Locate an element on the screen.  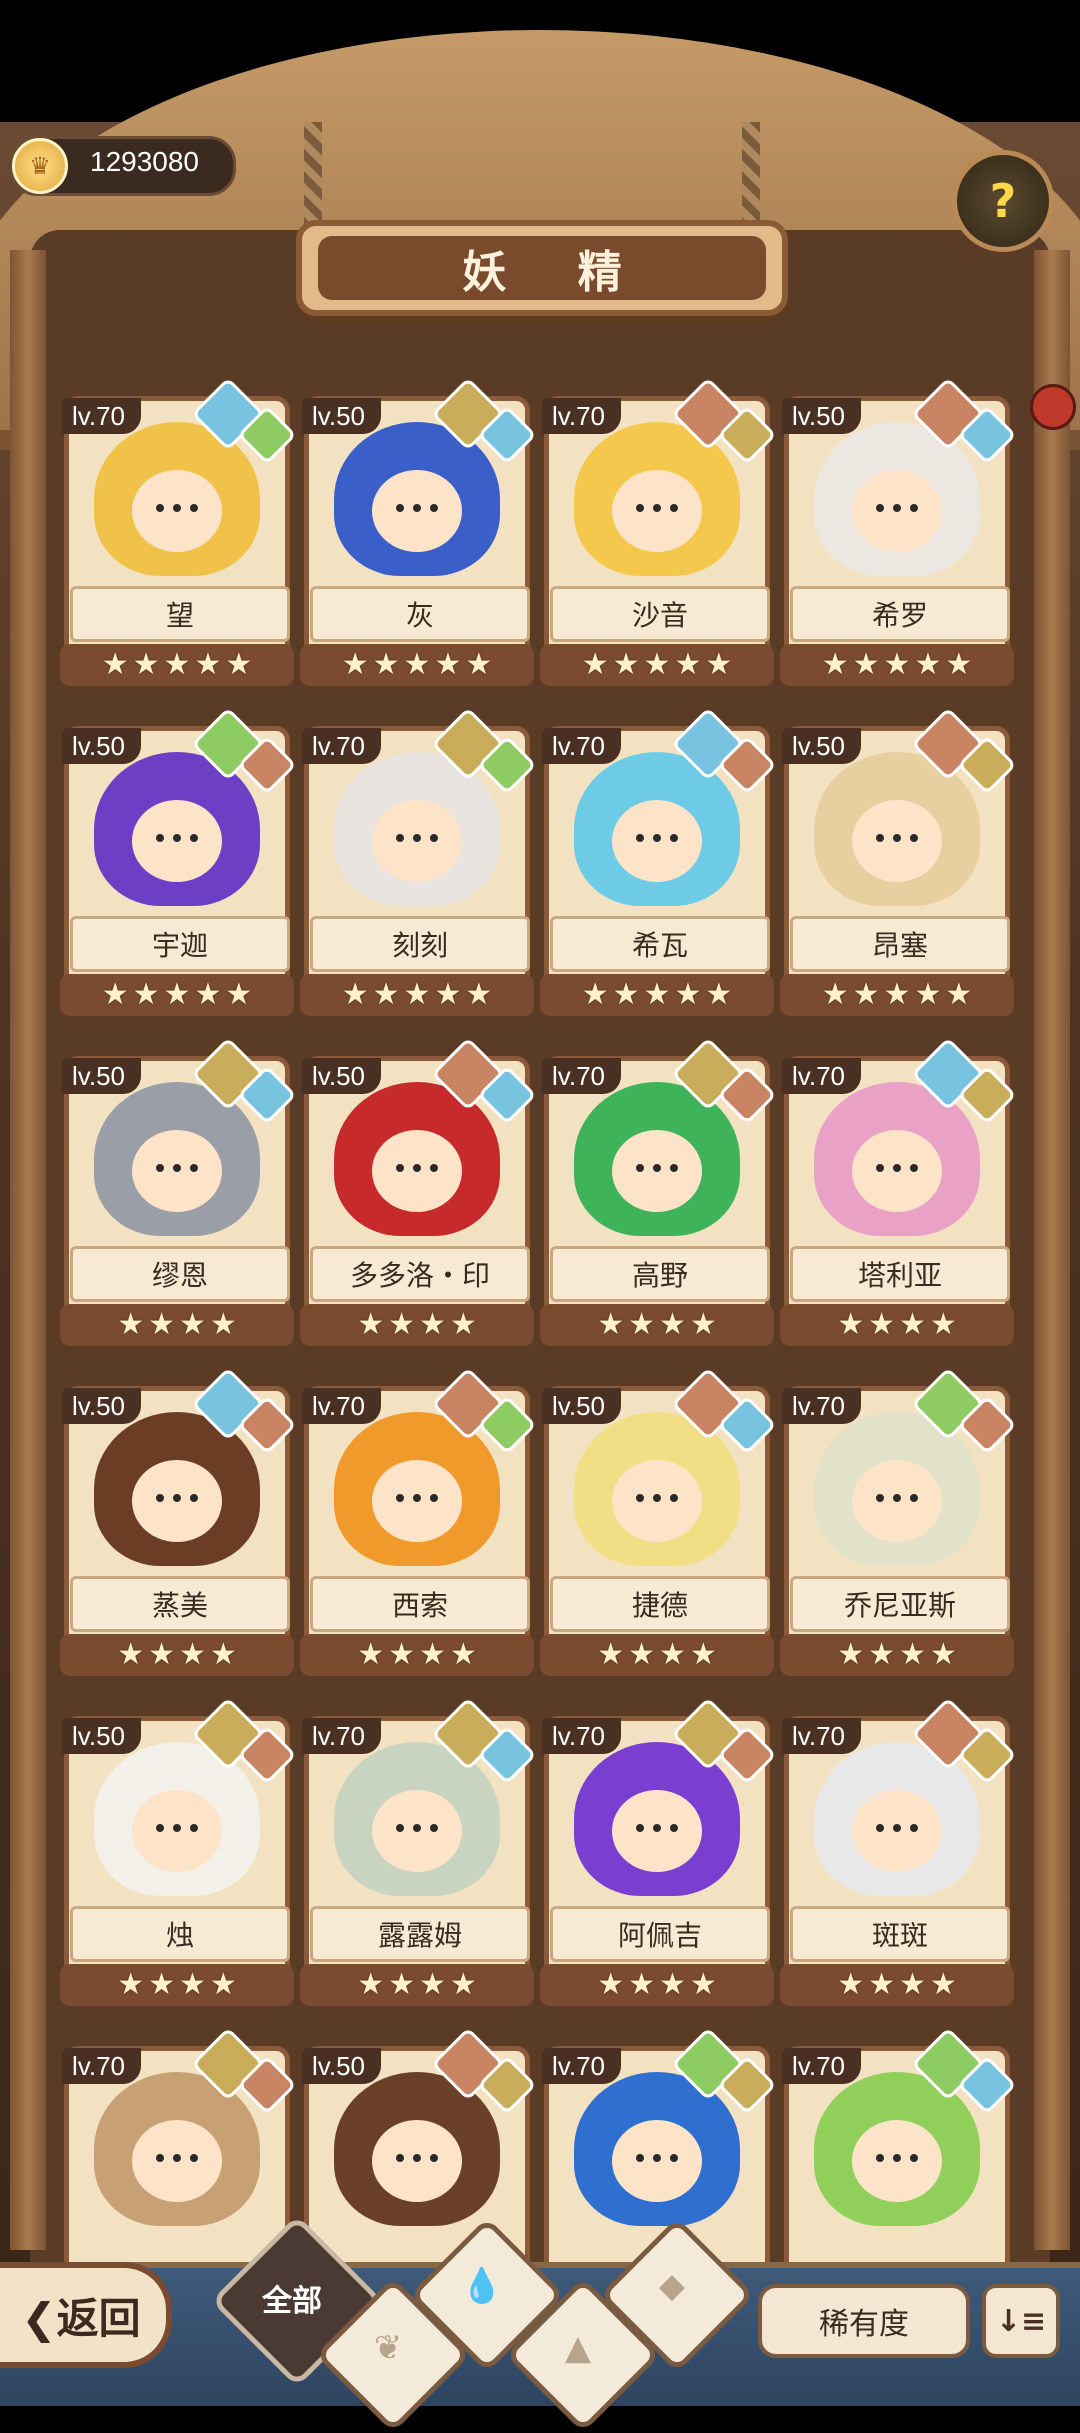
back-button: ❮返回 is located at coordinates (86, 2315).